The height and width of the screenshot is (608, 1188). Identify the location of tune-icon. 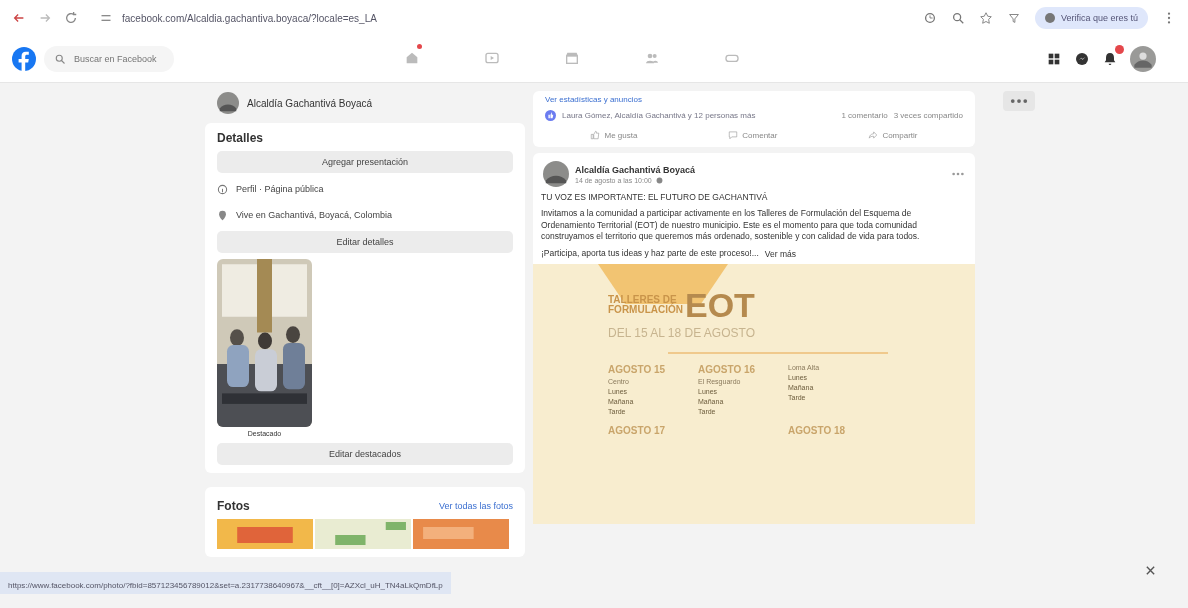
(106, 18).